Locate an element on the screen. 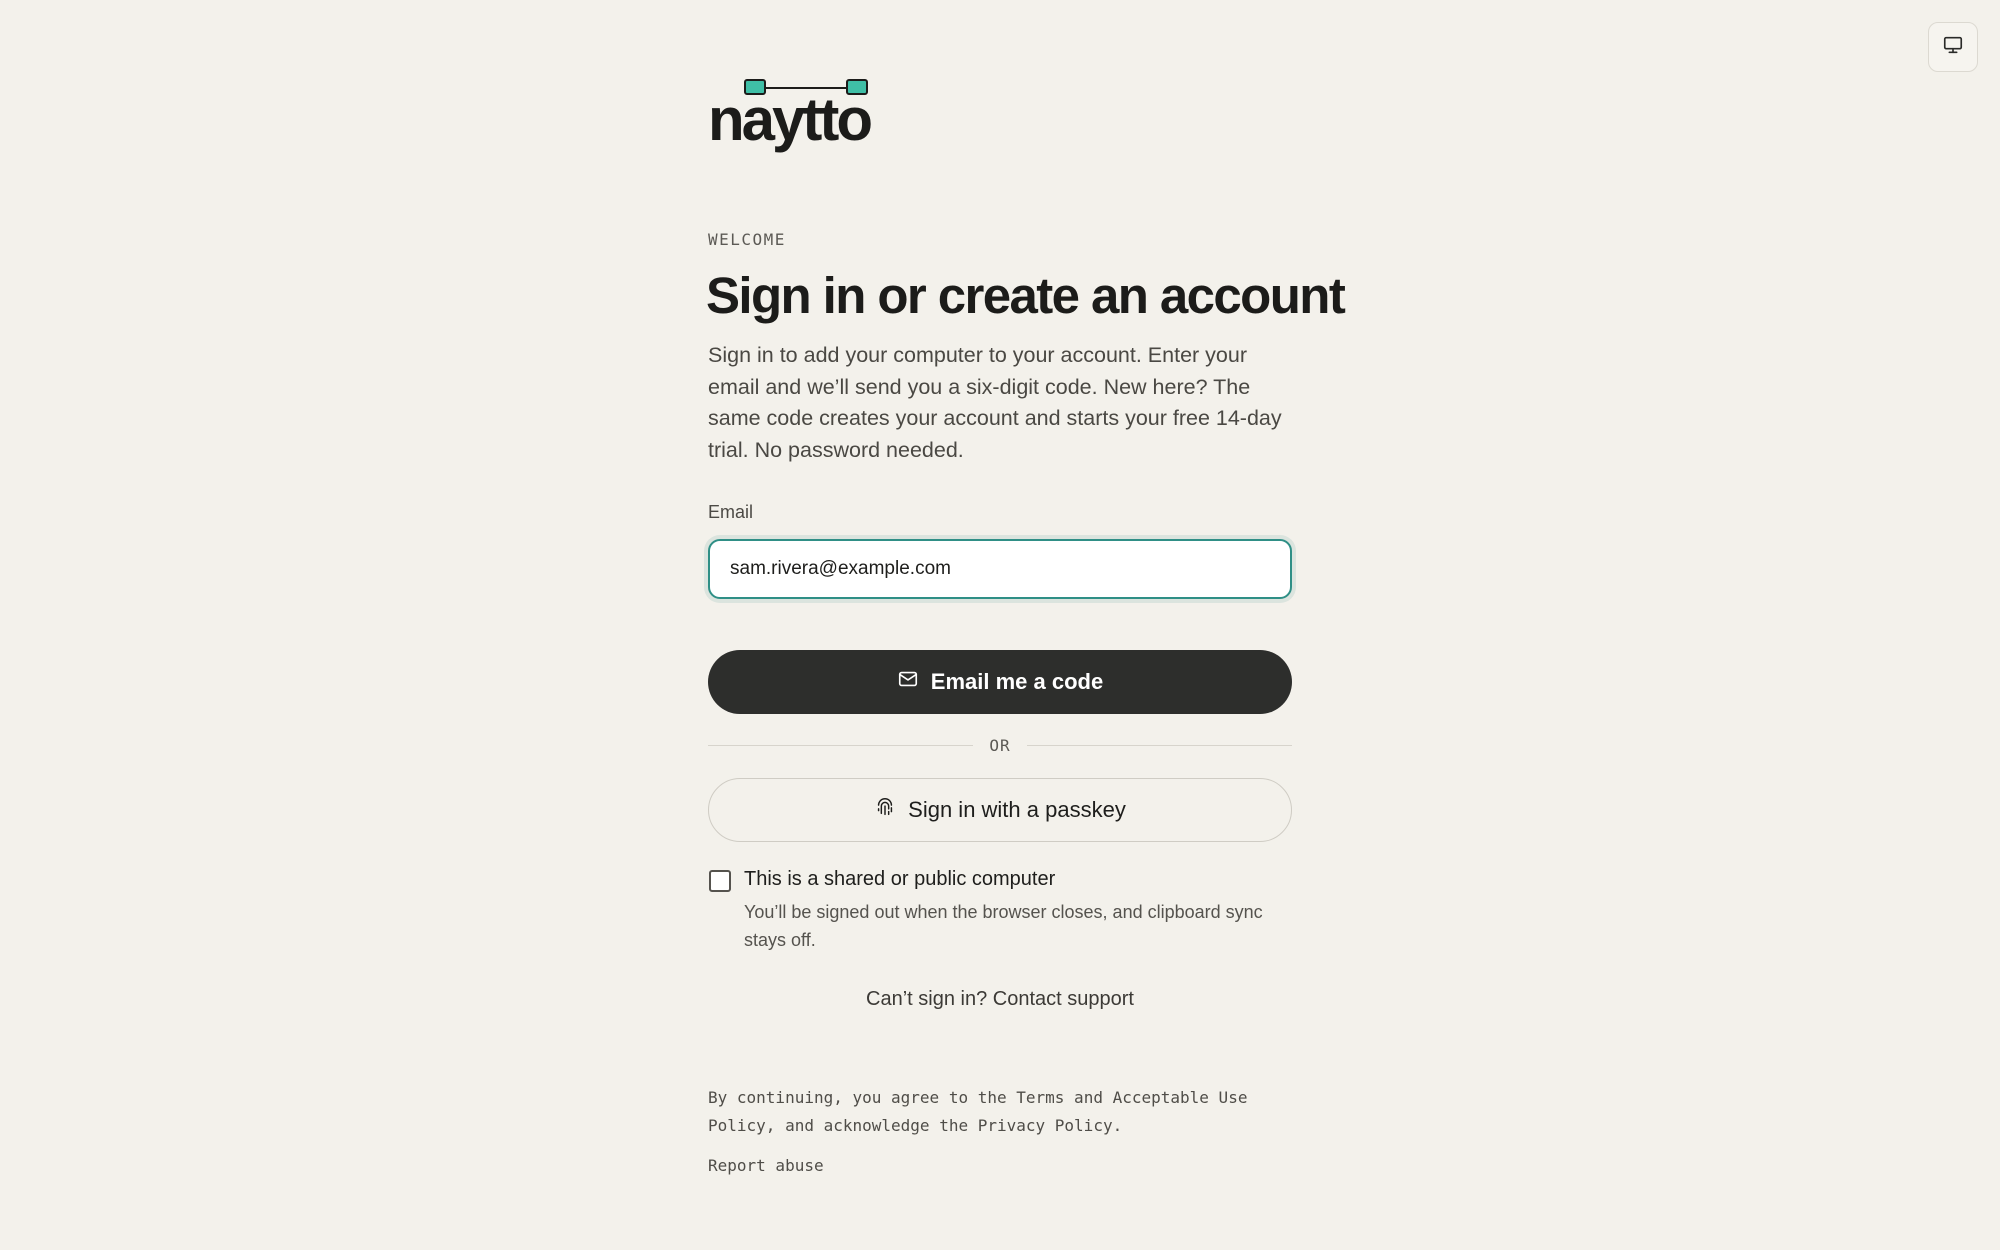  divider-line-left is located at coordinates (841, 745).